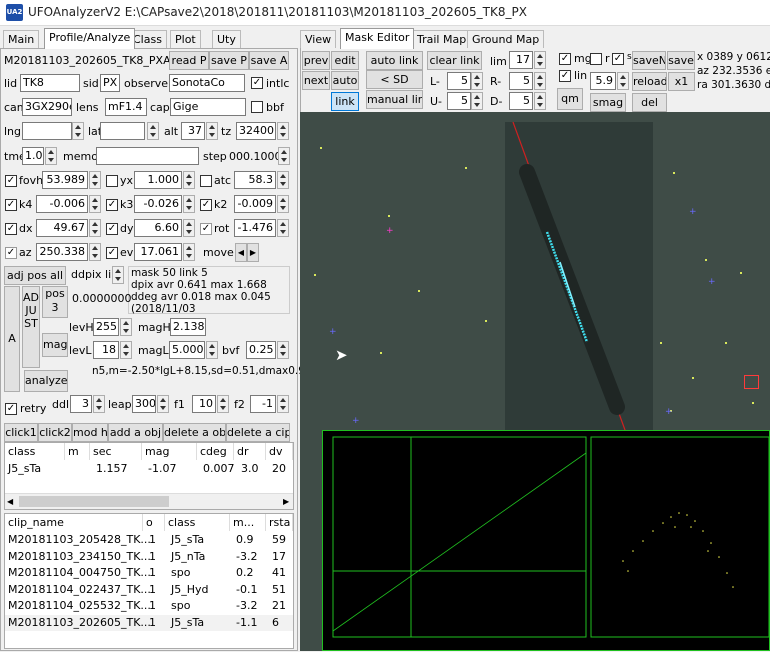  Describe the element at coordinates (11, 181) in the screenshot. I see `fovh-checkbox` at that location.